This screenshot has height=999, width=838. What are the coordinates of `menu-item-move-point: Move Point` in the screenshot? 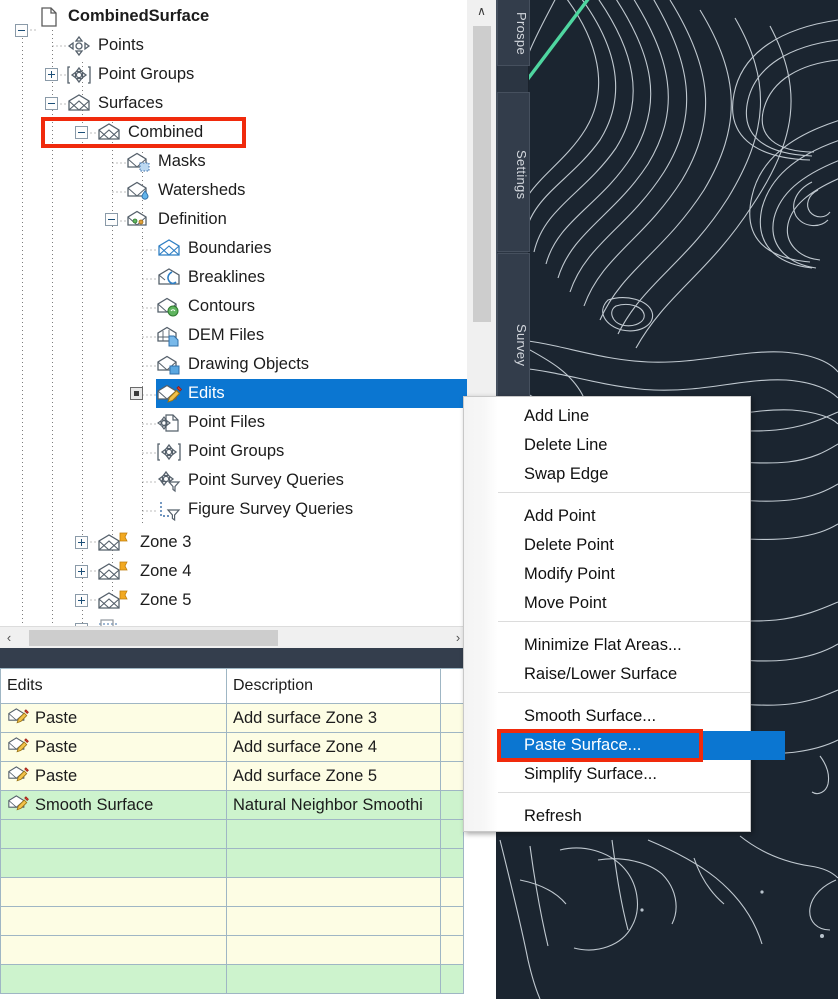 It's located at (624, 603).